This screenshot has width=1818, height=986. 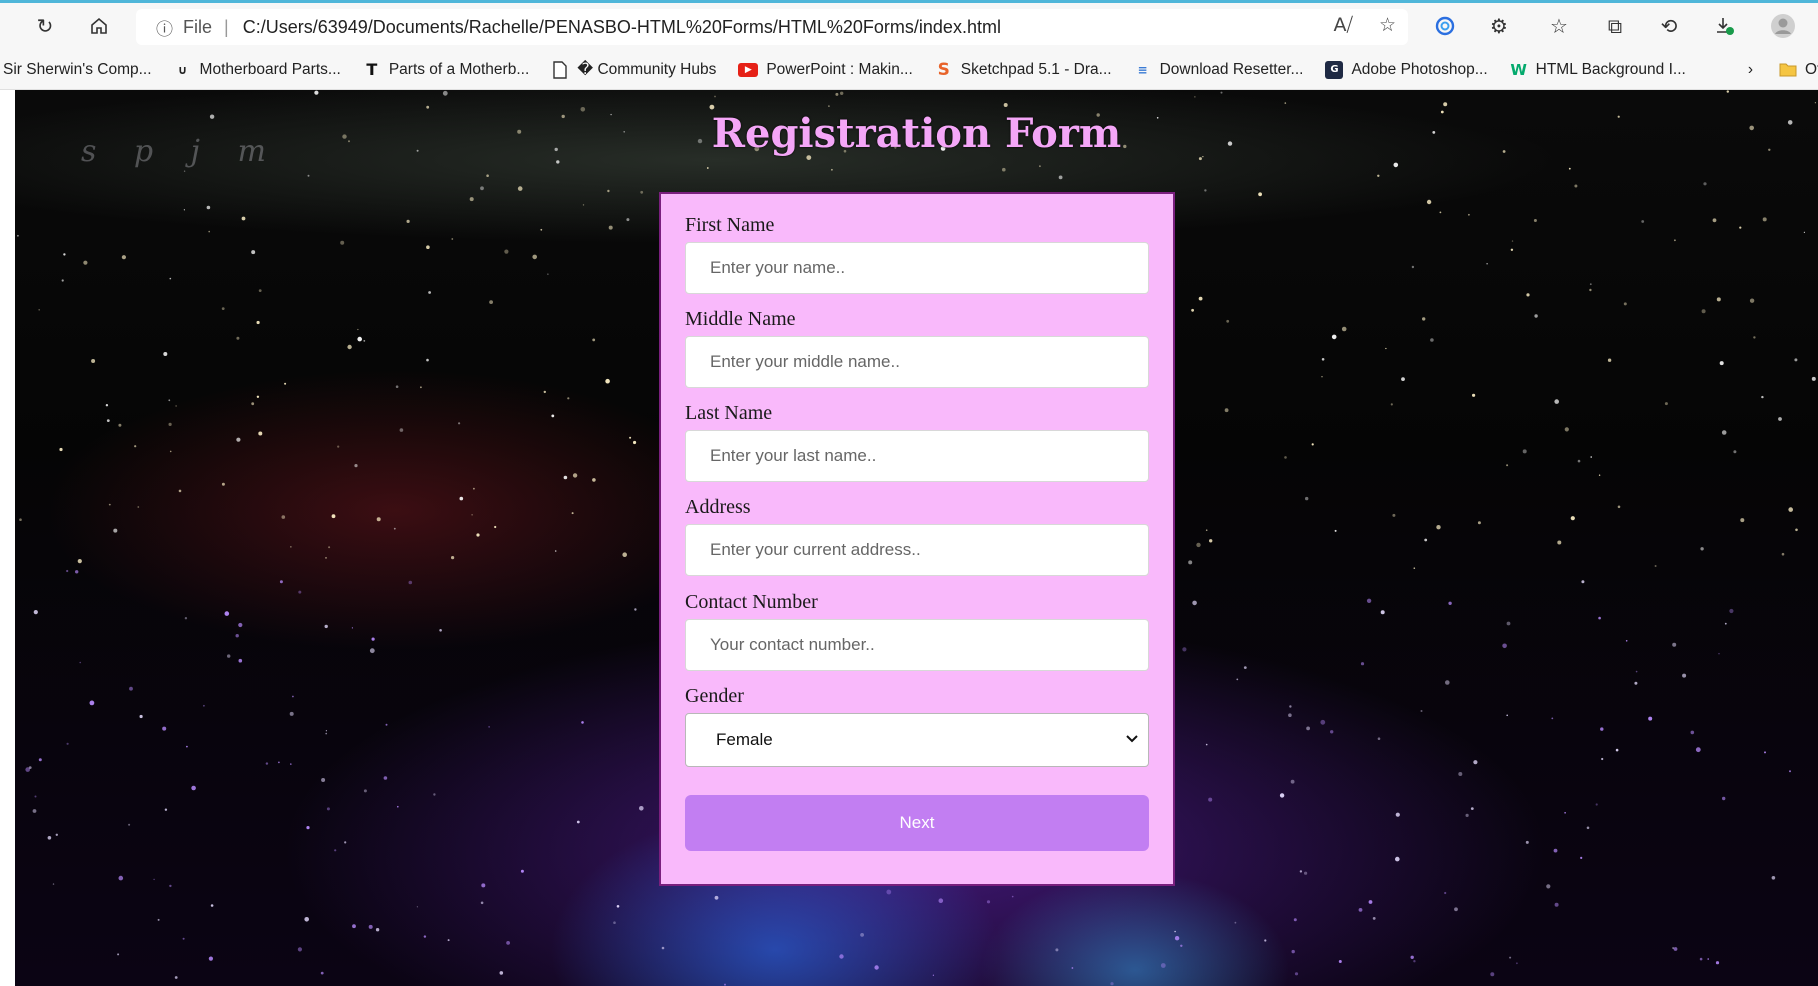 I want to click on bookmark-label: � Community Hubs, so click(x=647, y=69).